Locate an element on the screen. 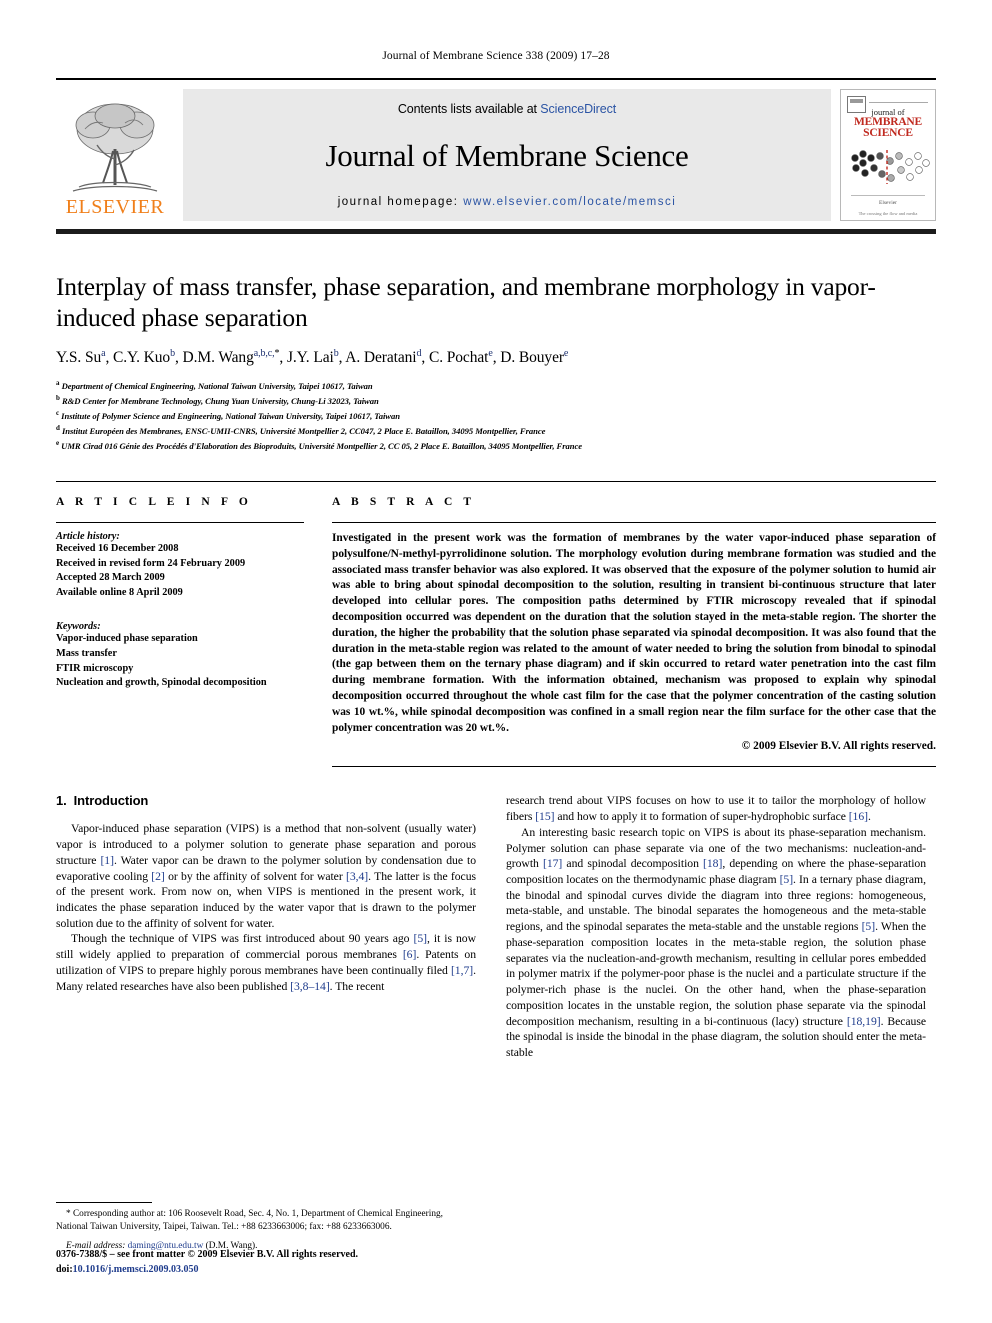 Image resolution: width=992 pixels, height=1323 pixels. cover-line2: MEMBRANE SCIENCE is located at coordinates (888, 127).